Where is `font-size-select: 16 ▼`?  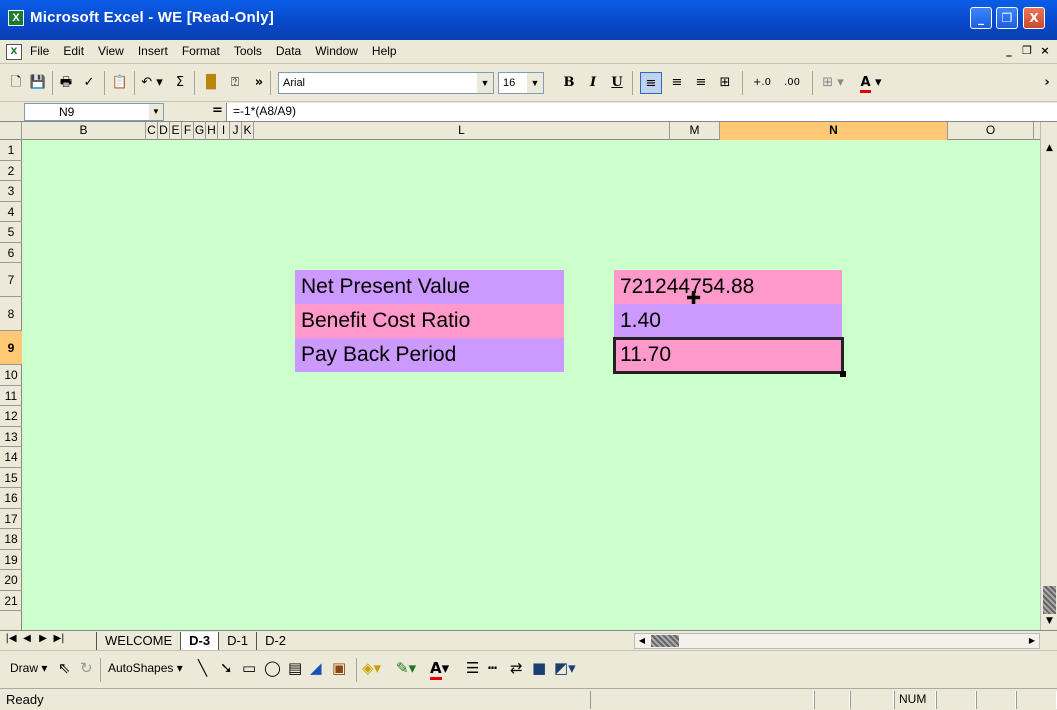
font-size-select: 16 ▼ is located at coordinates (521, 83).